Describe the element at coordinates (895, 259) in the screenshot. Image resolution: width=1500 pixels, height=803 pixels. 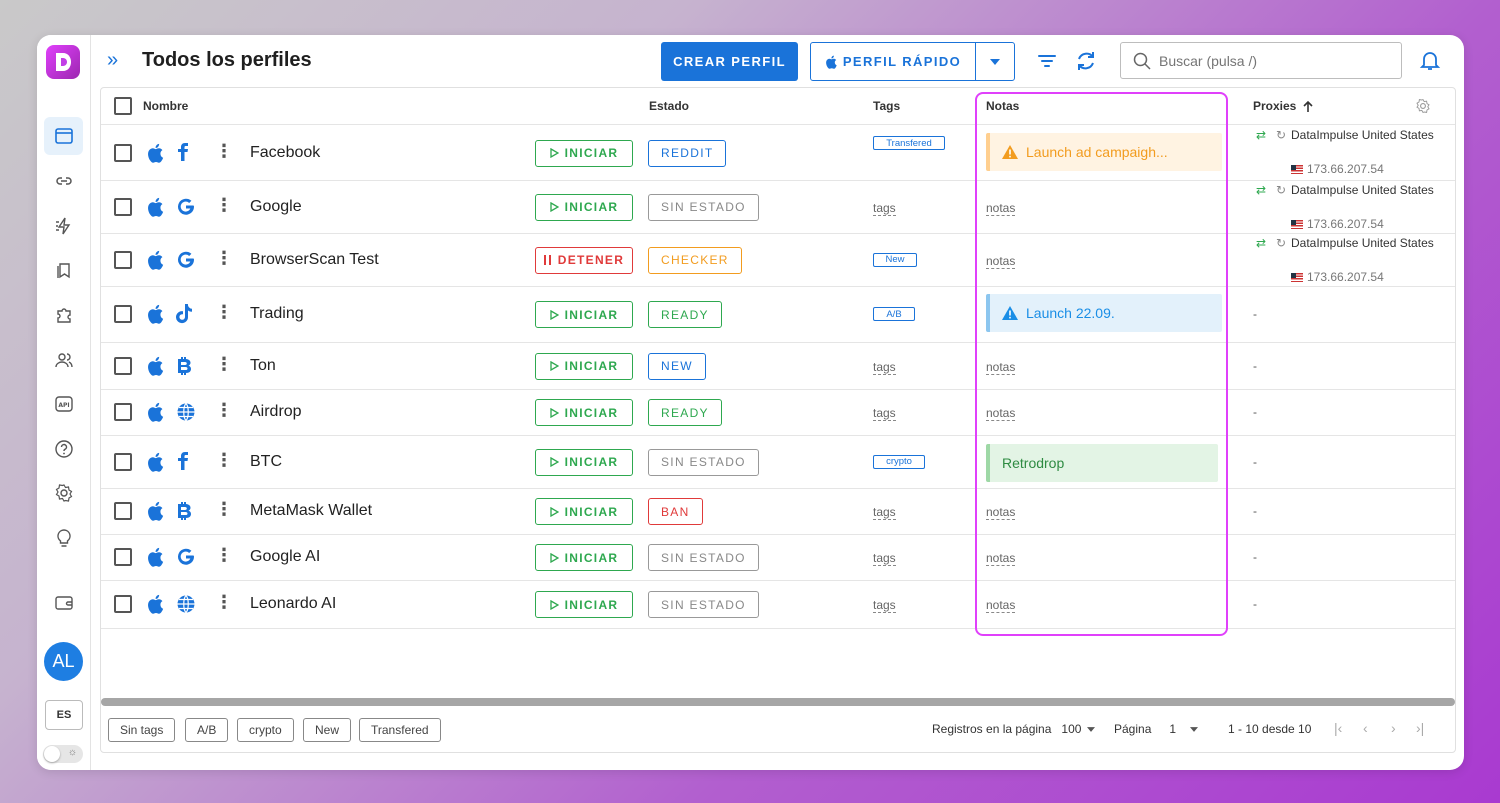
I see `tag-chip: New` at that location.